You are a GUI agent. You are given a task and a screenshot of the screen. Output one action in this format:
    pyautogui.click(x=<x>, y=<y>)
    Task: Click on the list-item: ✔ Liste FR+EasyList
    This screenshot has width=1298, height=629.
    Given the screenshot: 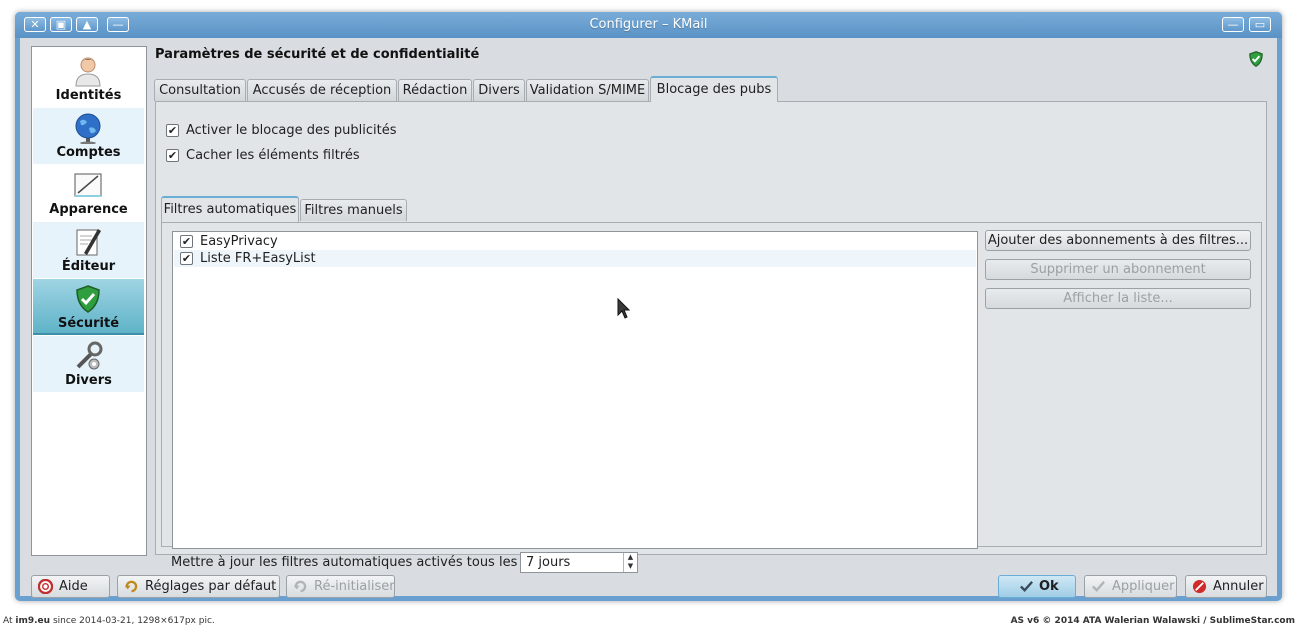 What is the action you would take?
    pyautogui.click(x=575, y=258)
    